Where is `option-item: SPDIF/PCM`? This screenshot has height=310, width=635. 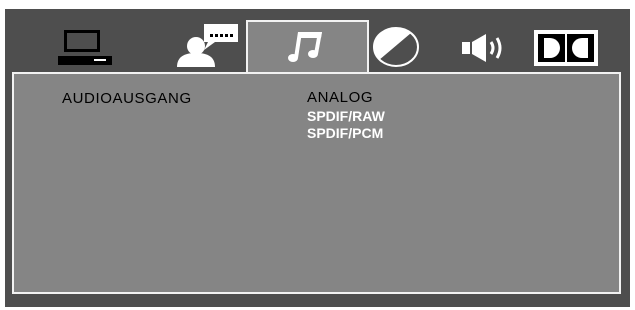
option-item: SPDIF/PCM is located at coordinates (345, 133).